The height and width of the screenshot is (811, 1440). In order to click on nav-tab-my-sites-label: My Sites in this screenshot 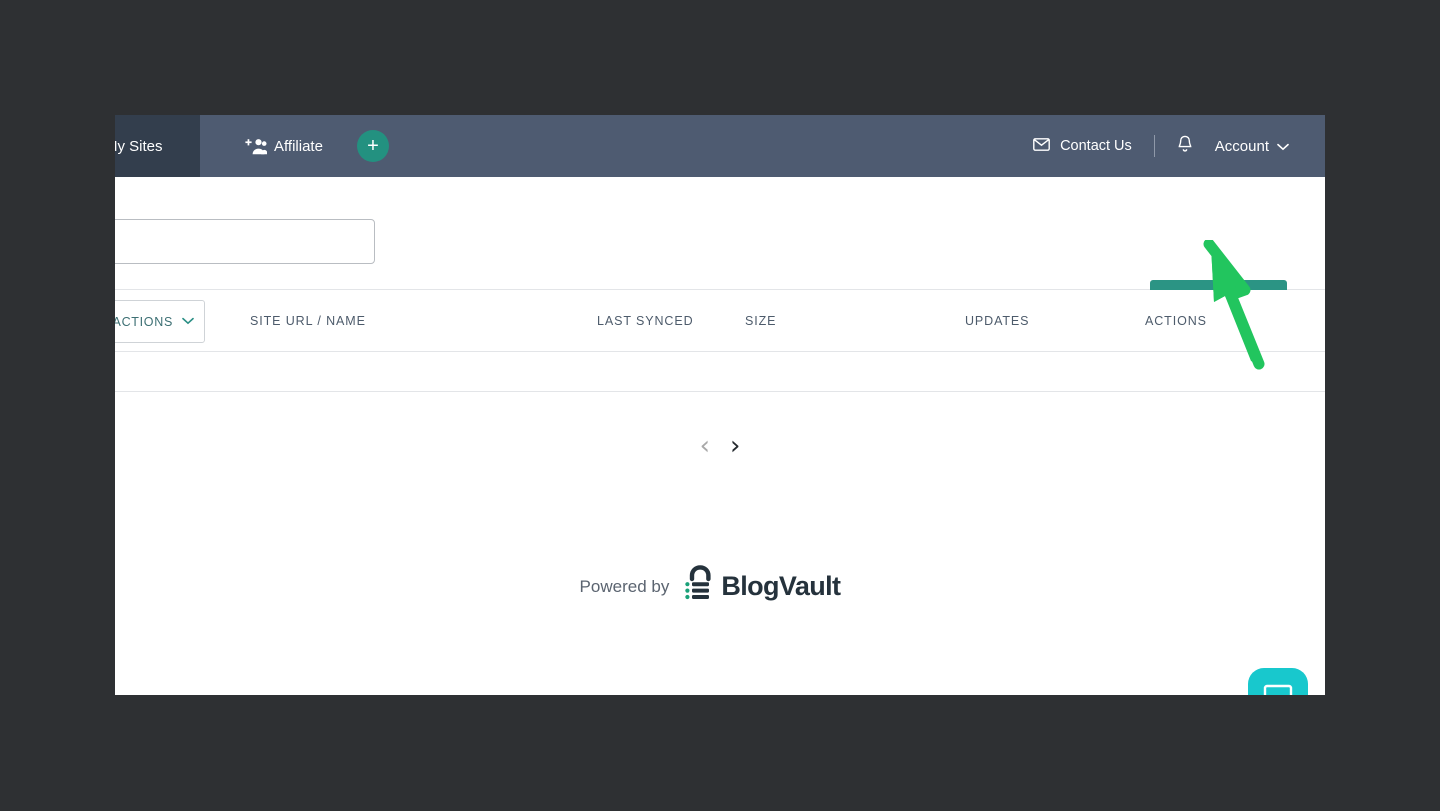, I will do `click(139, 146)`.